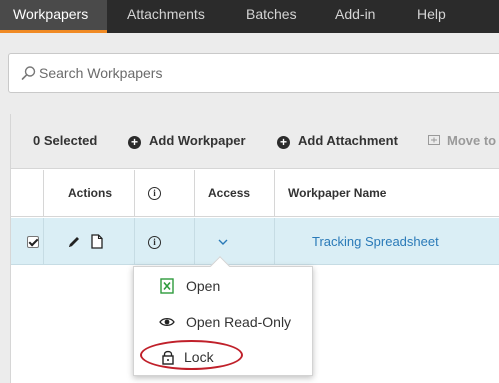 Image resolution: width=499 pixels, height=383 pixels. Describe the element at coordinates (166, 16) in the screenshot. I see `tab-attachments: Attachments` at that location.